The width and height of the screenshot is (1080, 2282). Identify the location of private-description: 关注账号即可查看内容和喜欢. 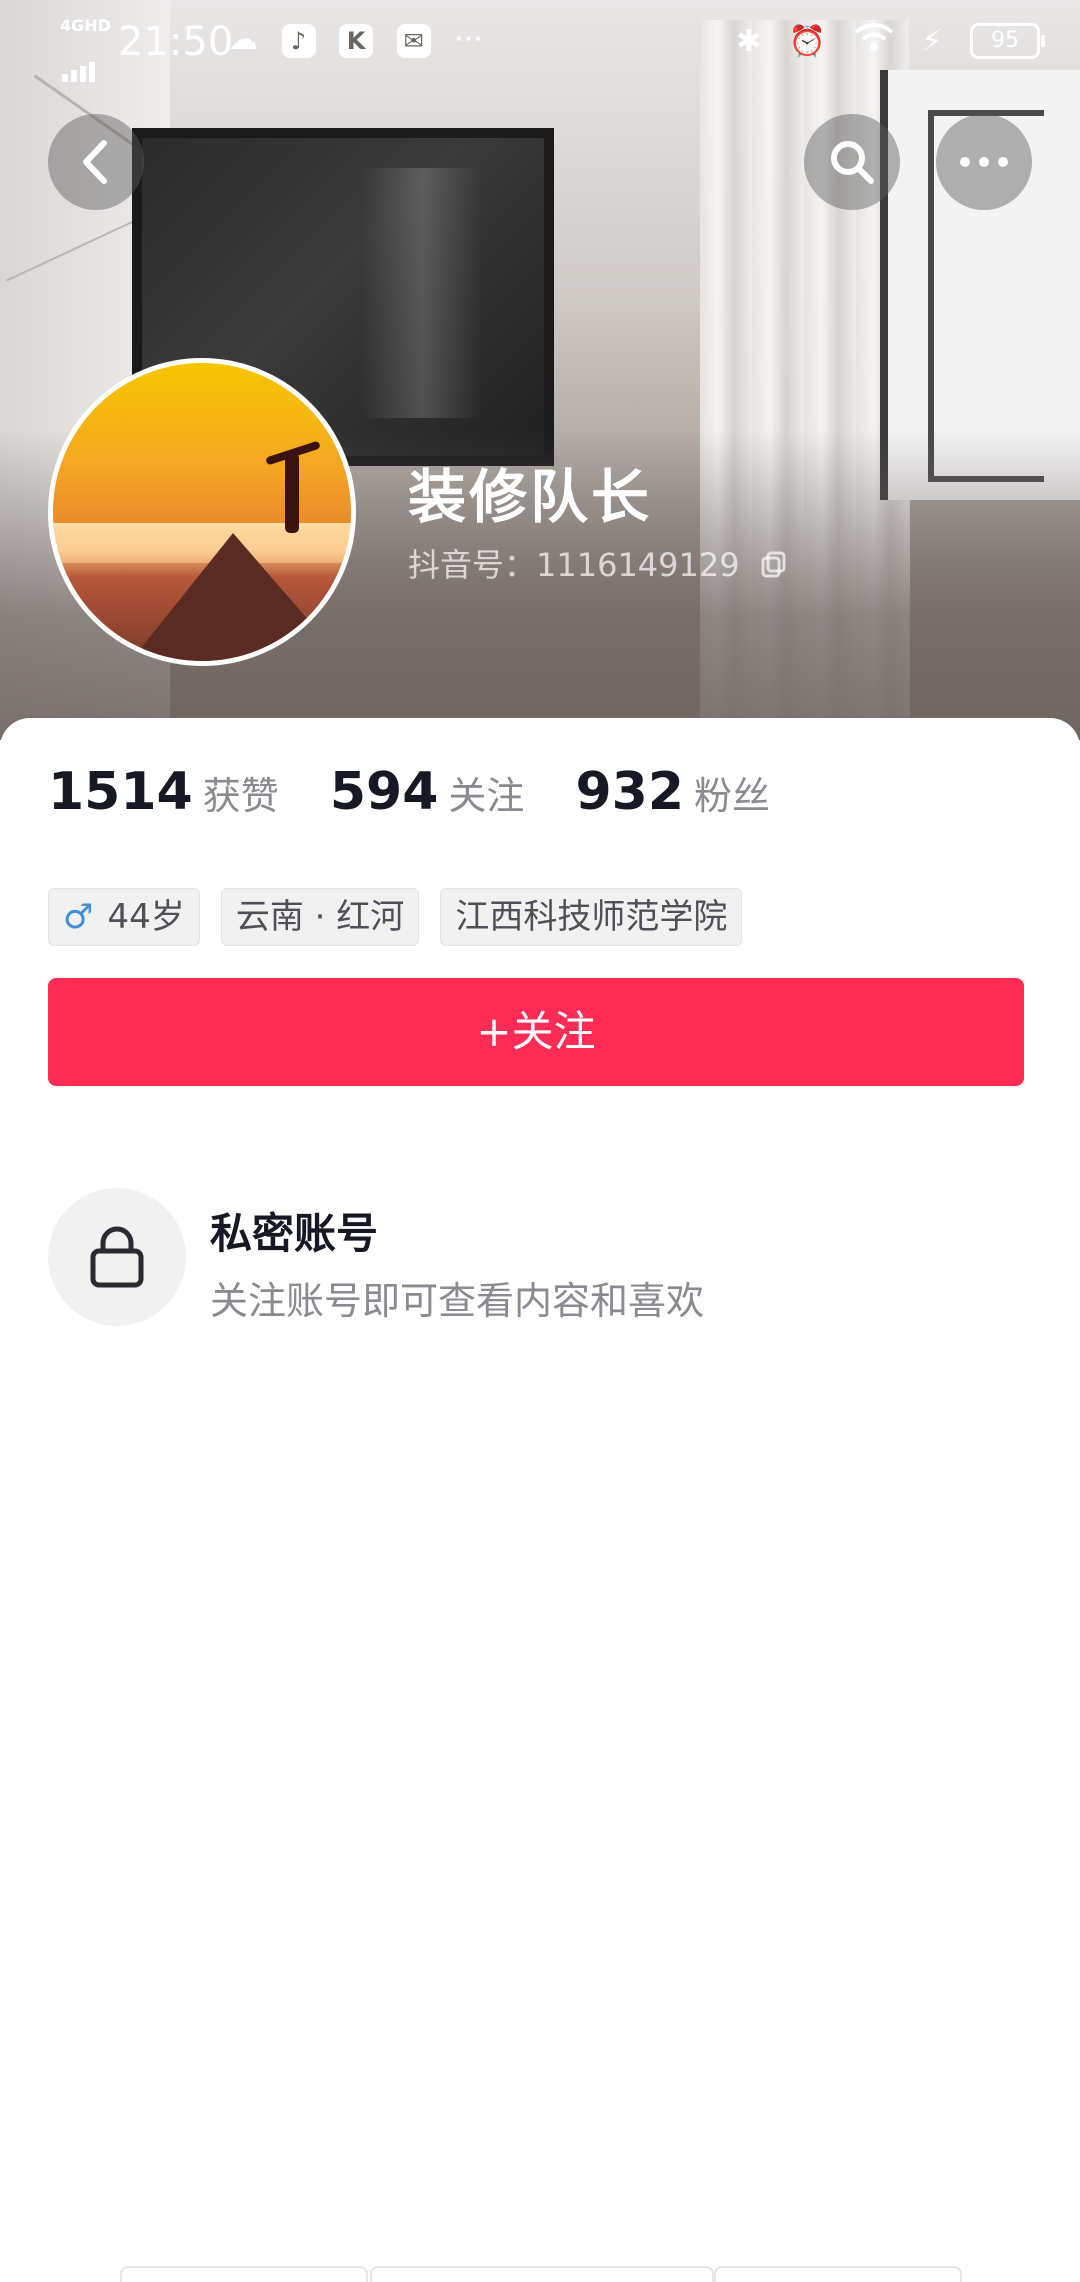
(457, 1301).